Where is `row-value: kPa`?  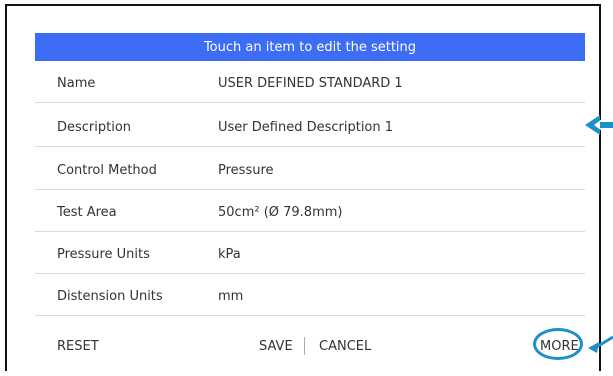
row-value: kPa is located at coordinates (229, 254).